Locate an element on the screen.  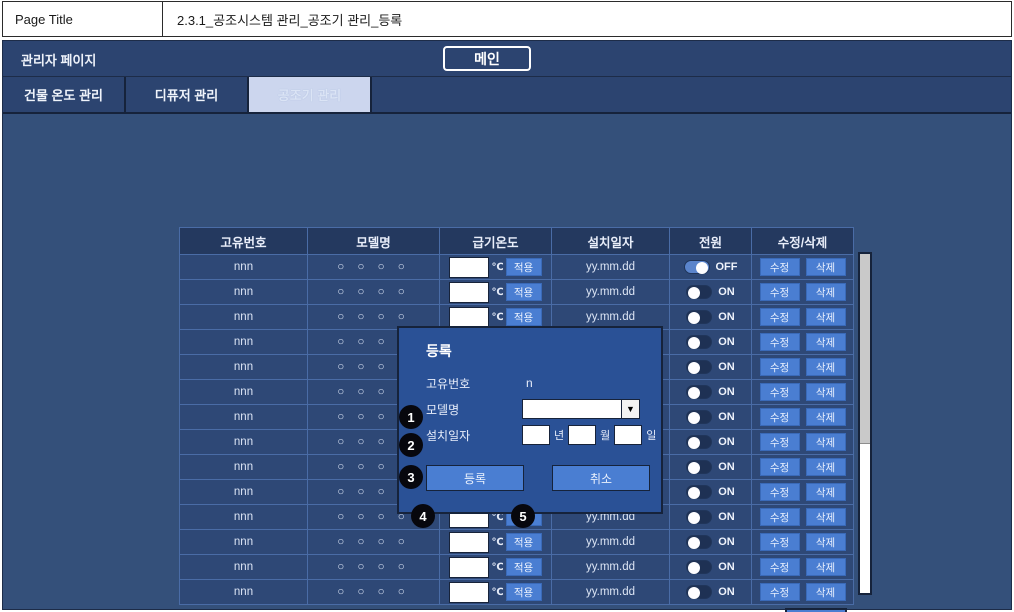
table-scrollbar is located at coordinates (865, 423).